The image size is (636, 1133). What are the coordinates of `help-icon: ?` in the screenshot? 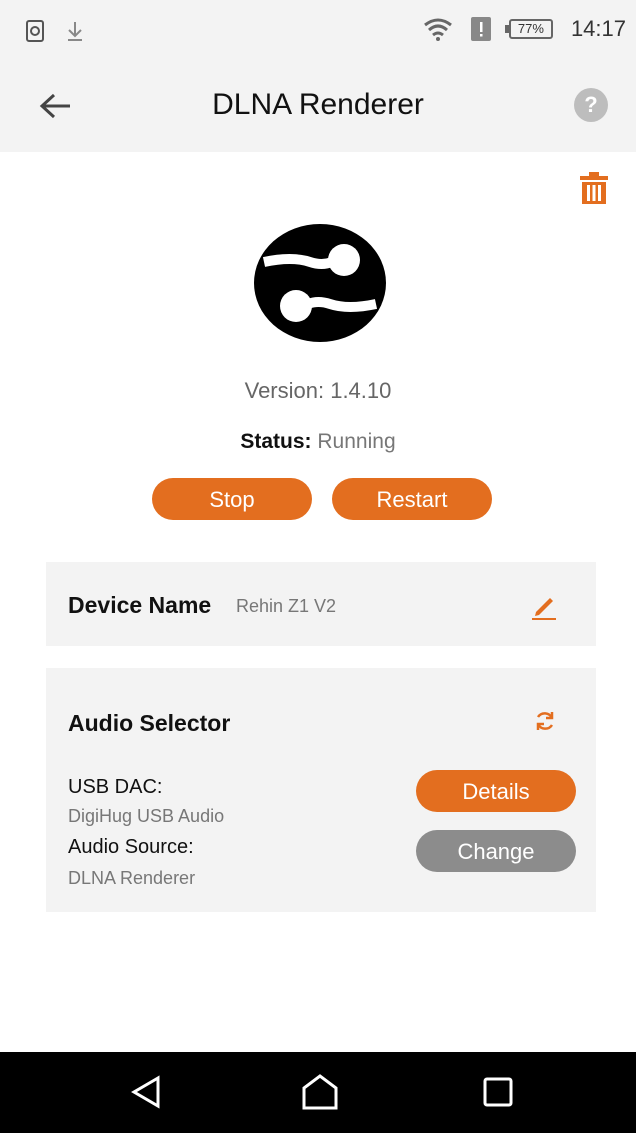 It's located at (591, 105).